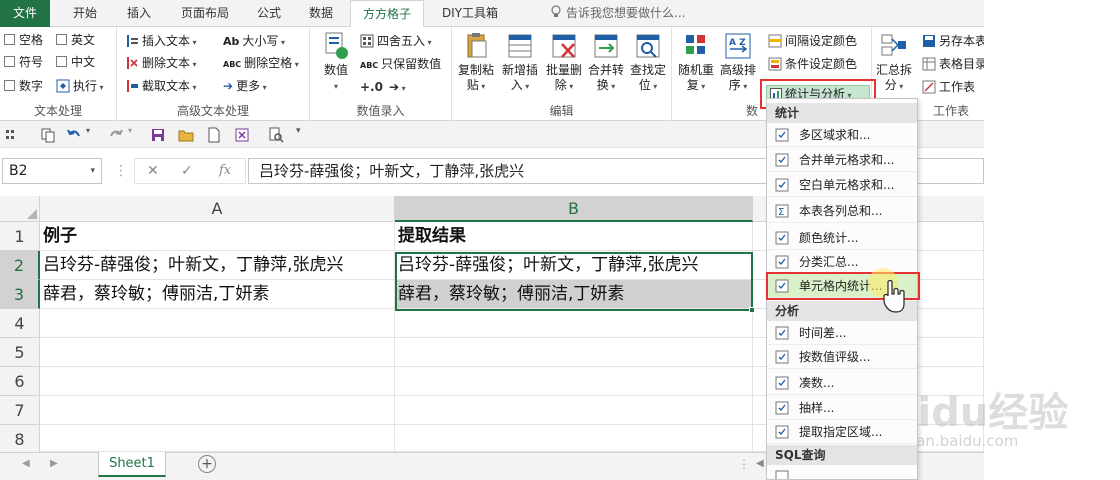 The image size is (1120, 480). I want to click on close-file-icon, so click(242, 135).